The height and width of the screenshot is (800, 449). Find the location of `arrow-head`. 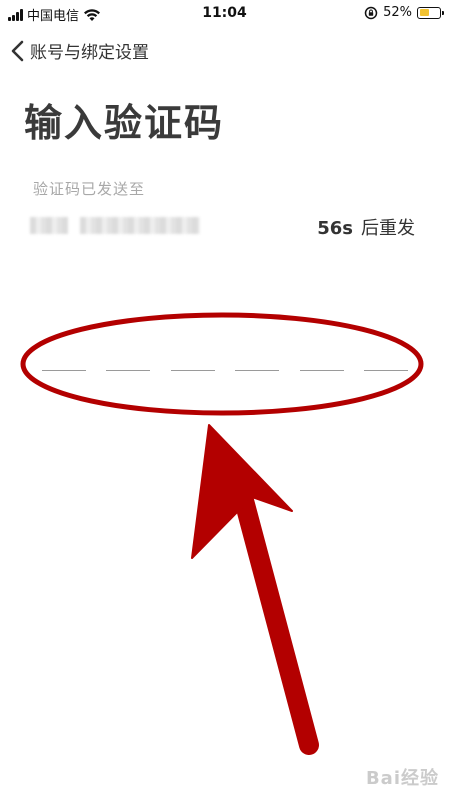

arrow-head is located at coordinates (242, 491).